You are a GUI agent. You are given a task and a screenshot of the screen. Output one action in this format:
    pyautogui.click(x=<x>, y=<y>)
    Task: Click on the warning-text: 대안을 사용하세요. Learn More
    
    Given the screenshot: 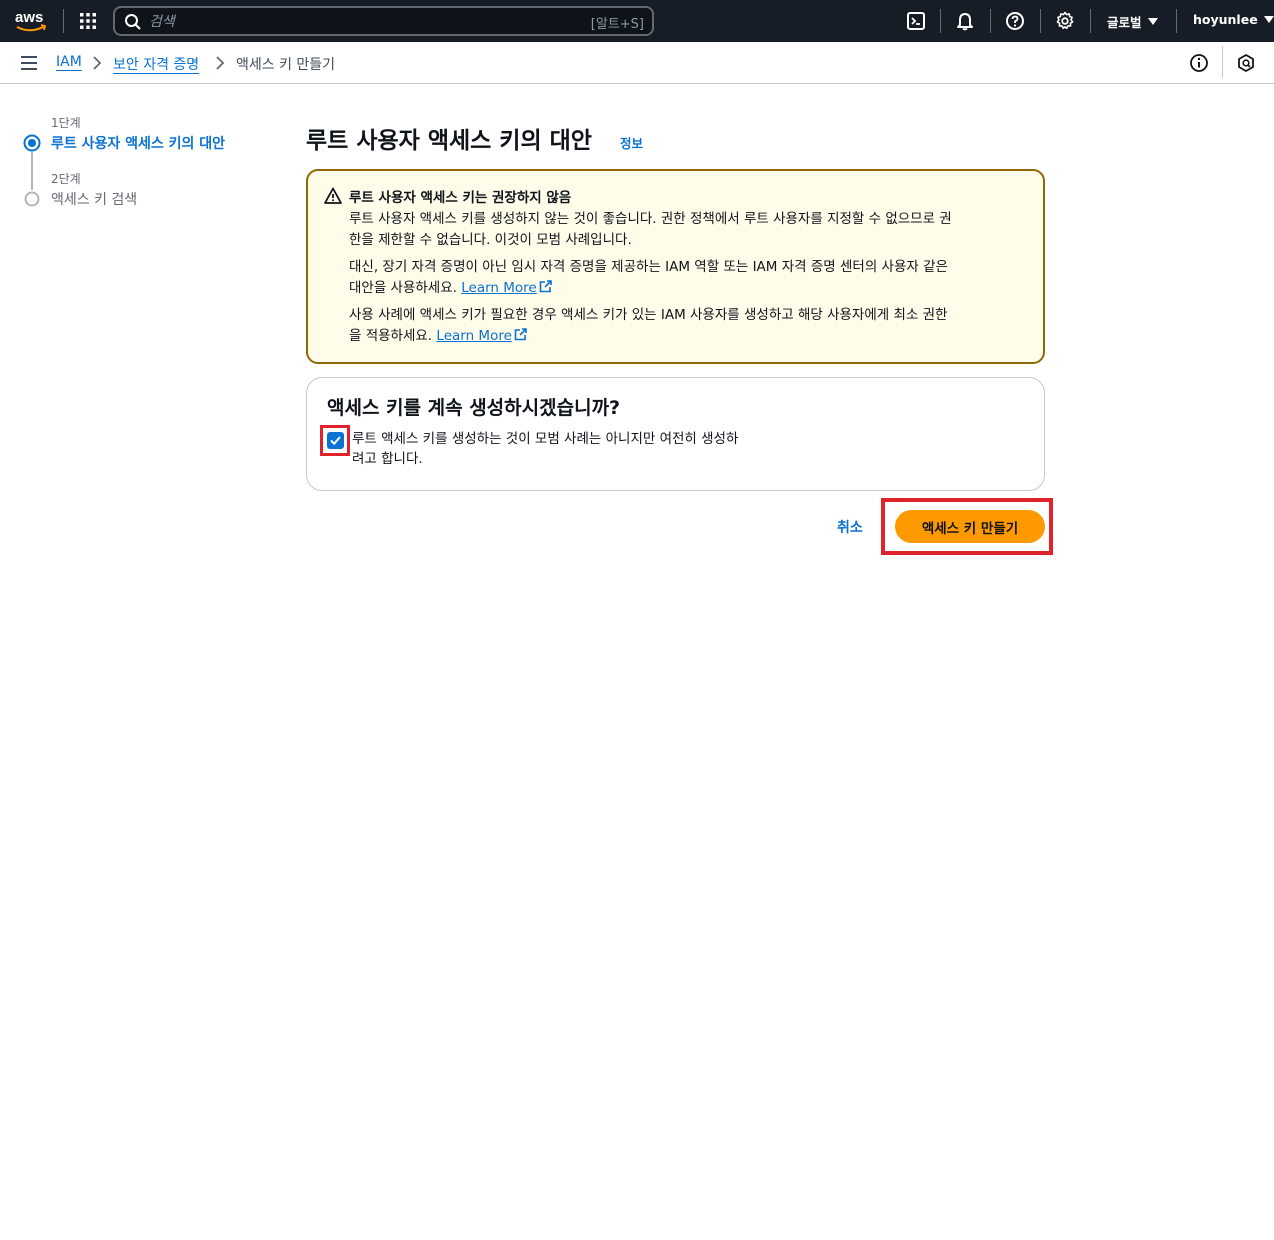 What is the action you would take?
    pyautogui.click(x=684, y=288)
    